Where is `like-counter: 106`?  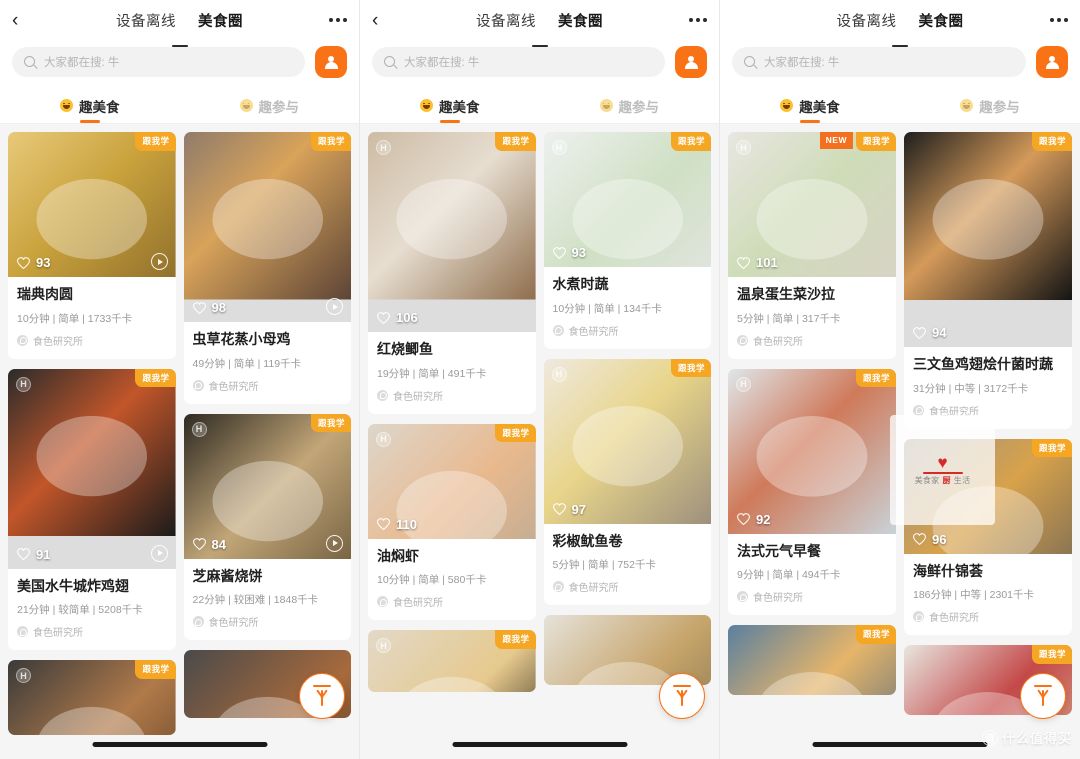
like-counter: 106 is located at coordinates (397, 317).